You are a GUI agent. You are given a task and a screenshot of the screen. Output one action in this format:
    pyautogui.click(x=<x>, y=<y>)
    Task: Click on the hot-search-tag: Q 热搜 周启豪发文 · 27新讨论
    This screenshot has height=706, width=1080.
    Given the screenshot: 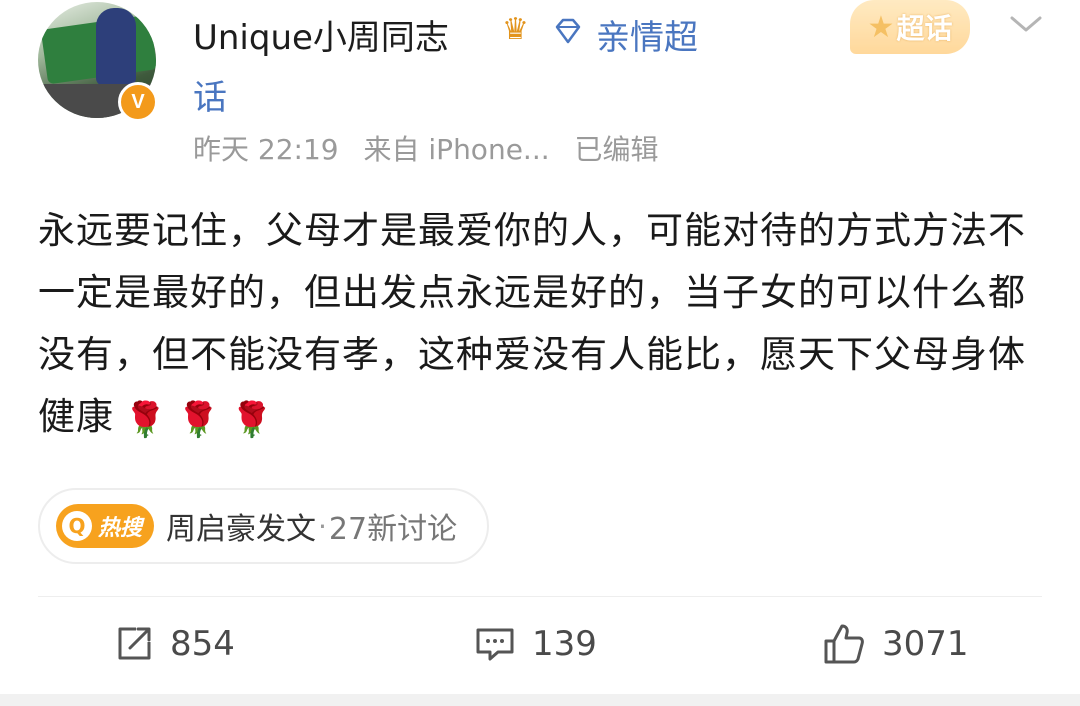 What is the action you would take?
    pyautogui.click(x=264, y=526)
    